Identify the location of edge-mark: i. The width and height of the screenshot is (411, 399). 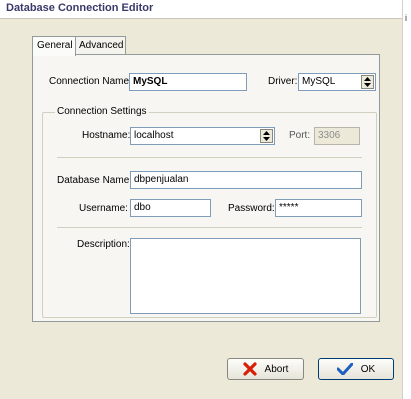
(406, 18).